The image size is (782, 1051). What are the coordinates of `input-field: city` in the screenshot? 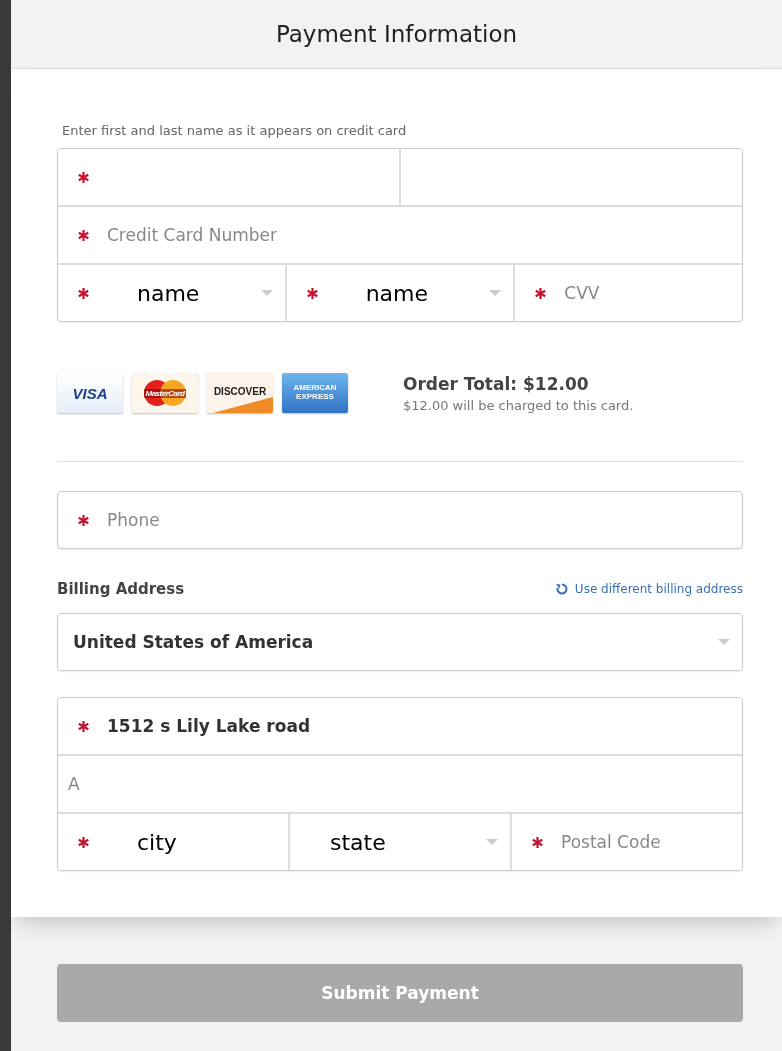 It's located at (173, 842).